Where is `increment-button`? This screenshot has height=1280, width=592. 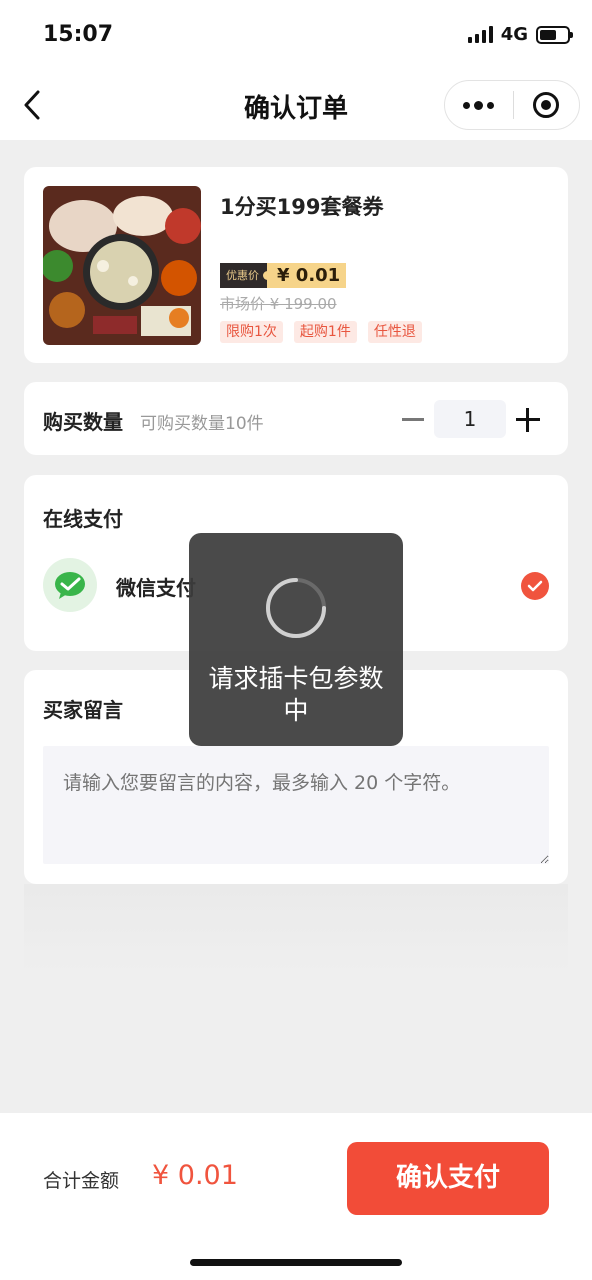
increment-button is located at coordinates (528, 420).